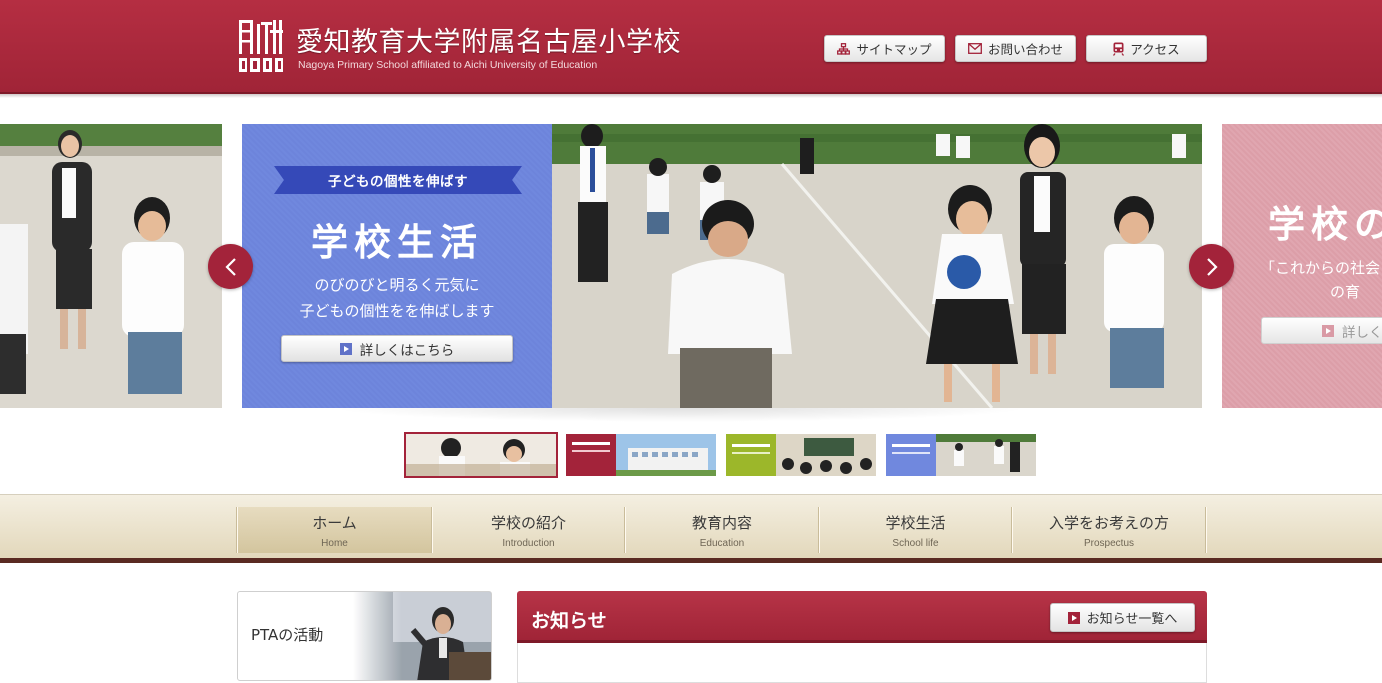 Image resolution: width=1382 pixels, height=683 pixels. I want to click on nav-item-label: 学校生活, so click(915, 523).